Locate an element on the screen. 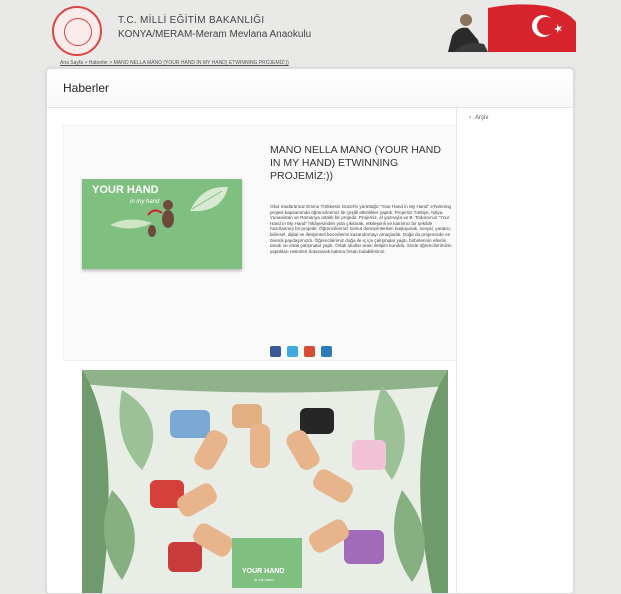 This screenshot has height=594, width=621. photo-subcaption: in my hand is located at coordinates (264, 579).